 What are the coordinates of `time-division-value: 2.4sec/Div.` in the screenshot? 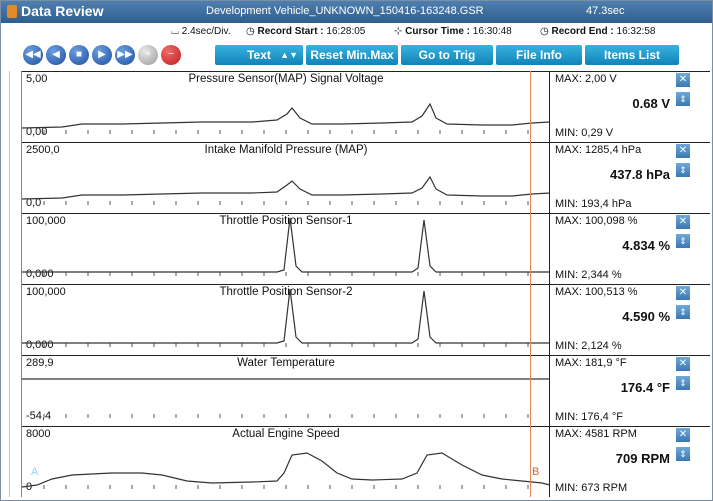 It's located at (206, 31).